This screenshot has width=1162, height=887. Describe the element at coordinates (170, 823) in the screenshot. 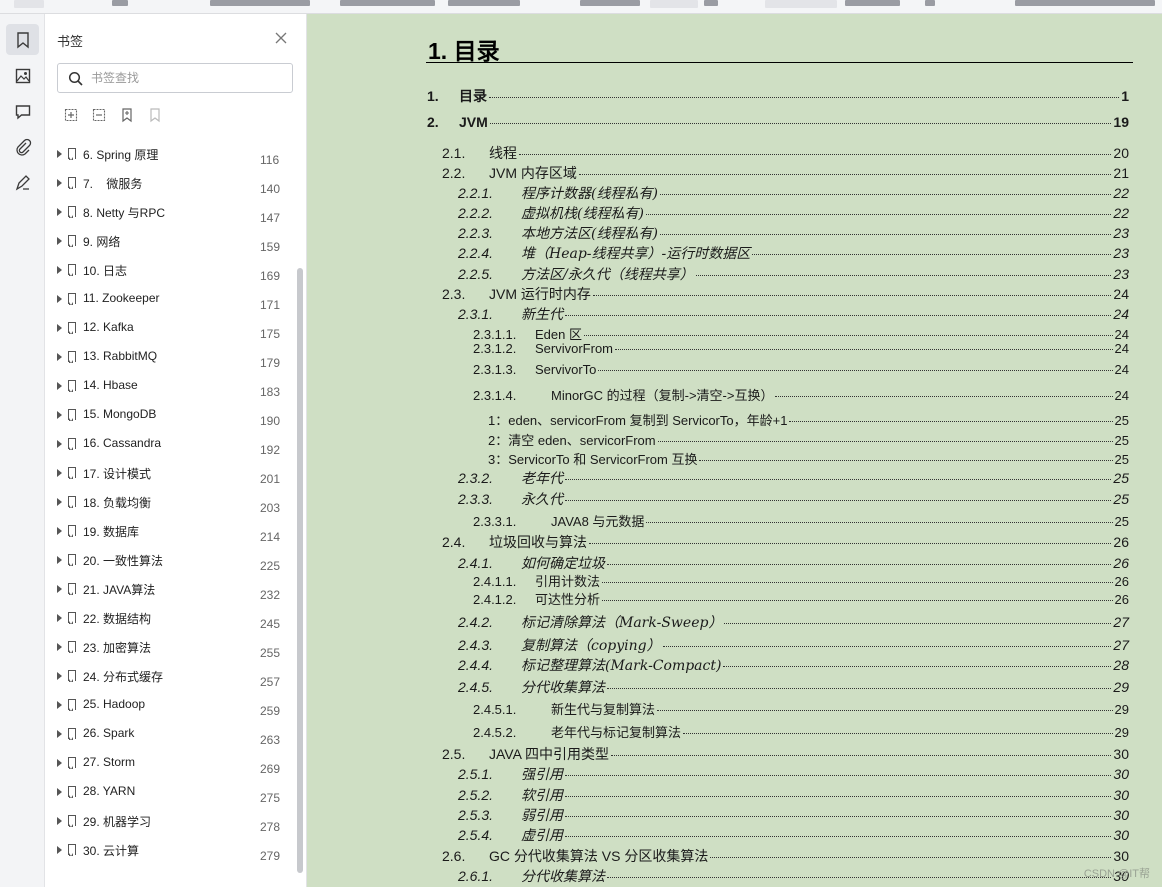

I see `bookmark-item: 29. 机器学习 278` at that location.